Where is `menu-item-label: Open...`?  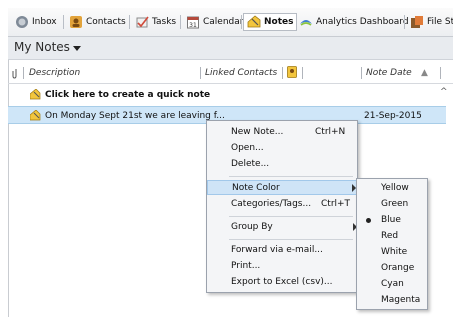
menu-item-label: Open... is located at coordinates (247, 148).